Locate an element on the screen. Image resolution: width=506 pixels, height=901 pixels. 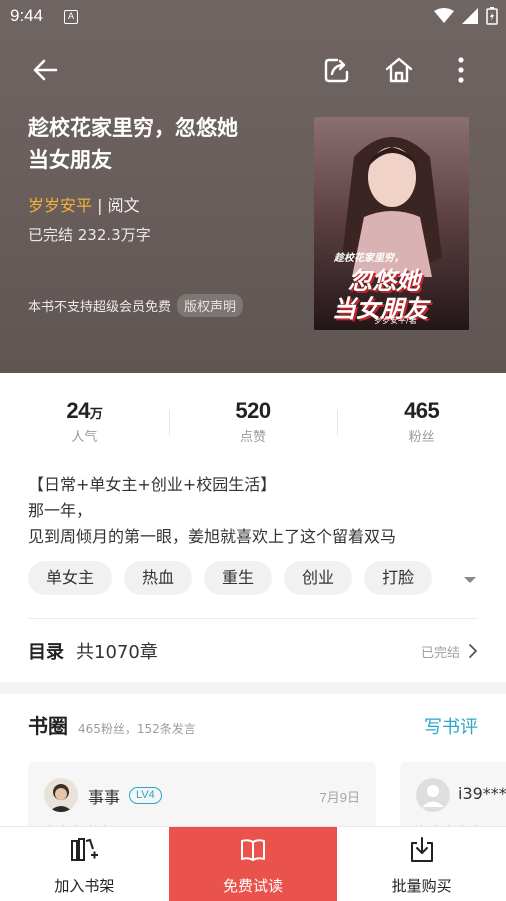
circle-subtitle: 465粉丝，152条发言 is located at coordinates (137, 729).